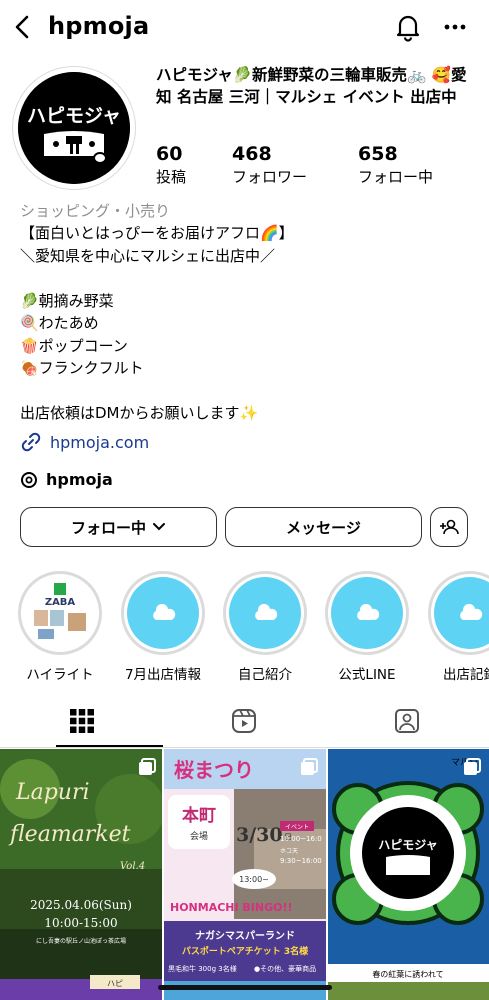  What do you see at coordinates (199, 836) in the screenshot?
I see `svg-text: 会場` at bounding box center [199, 836].